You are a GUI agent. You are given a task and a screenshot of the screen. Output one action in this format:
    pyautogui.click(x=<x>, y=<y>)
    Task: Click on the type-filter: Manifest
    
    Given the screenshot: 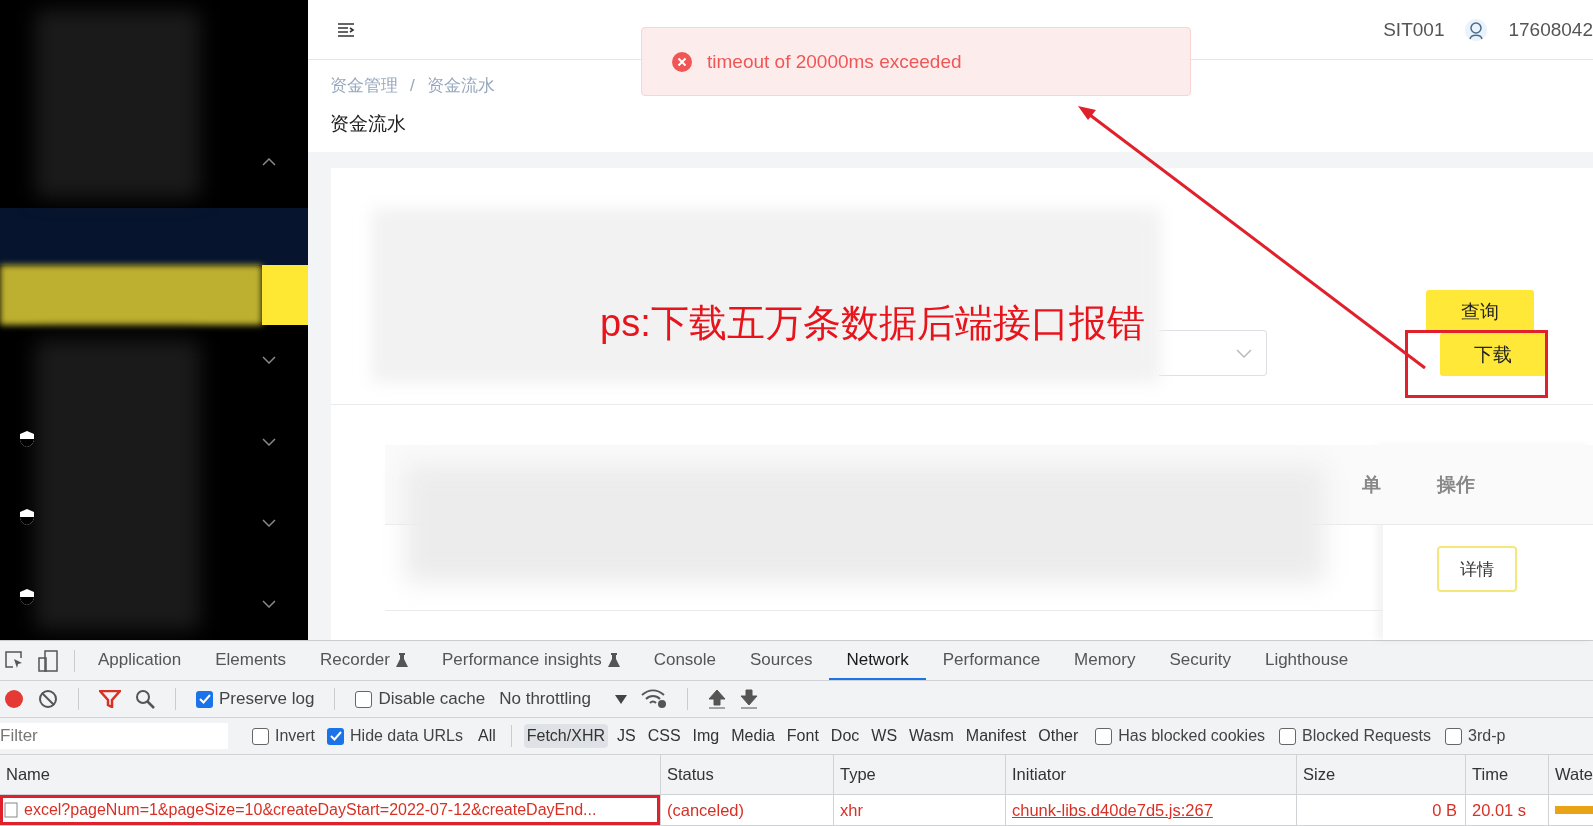 What is the action you would take?
    pyautogui.click(x=996, y=736)
    